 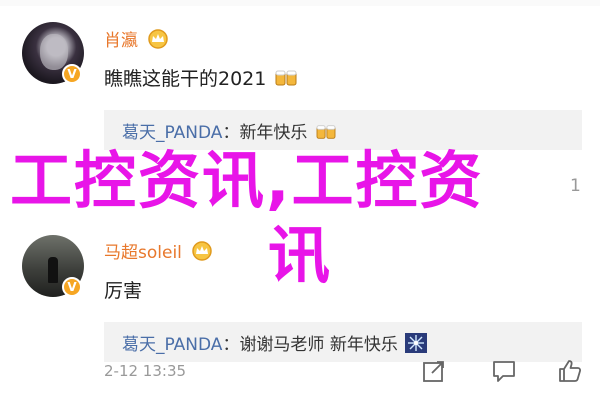 What do you see at coordinates (123, 291) in the screenshot?
I see `comment-text: 厉害` at bounding box center [123, 291].